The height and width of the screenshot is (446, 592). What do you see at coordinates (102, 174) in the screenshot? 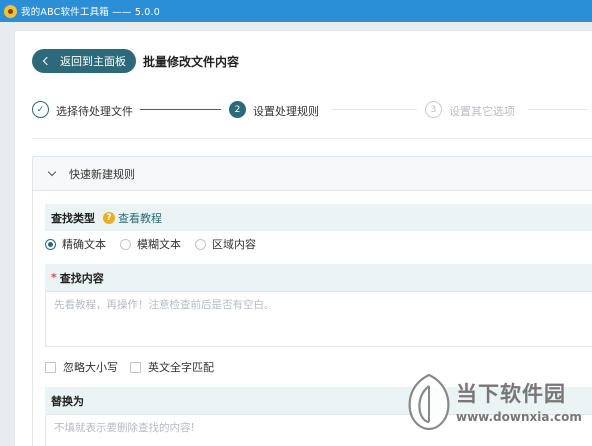
I see `panel-title: 快速新建规则` at bounding box center [102, 174].